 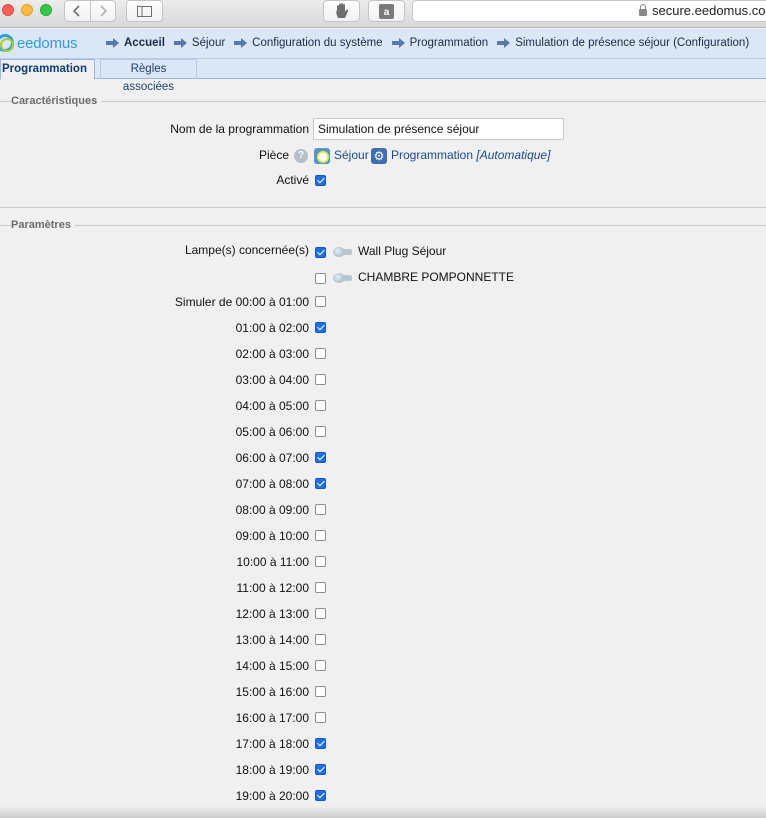 I want to click on browser-toolbar: a secure.eedomus.com, so click(x=383, y=14).